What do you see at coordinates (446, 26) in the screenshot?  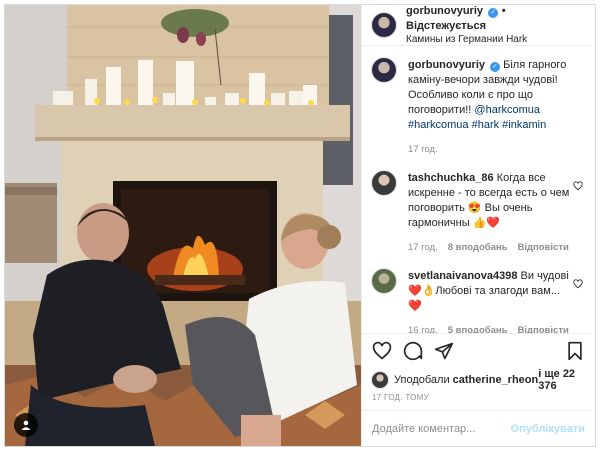 I see `follow-status-button: Відстежується` at bounding box center [446, 26].